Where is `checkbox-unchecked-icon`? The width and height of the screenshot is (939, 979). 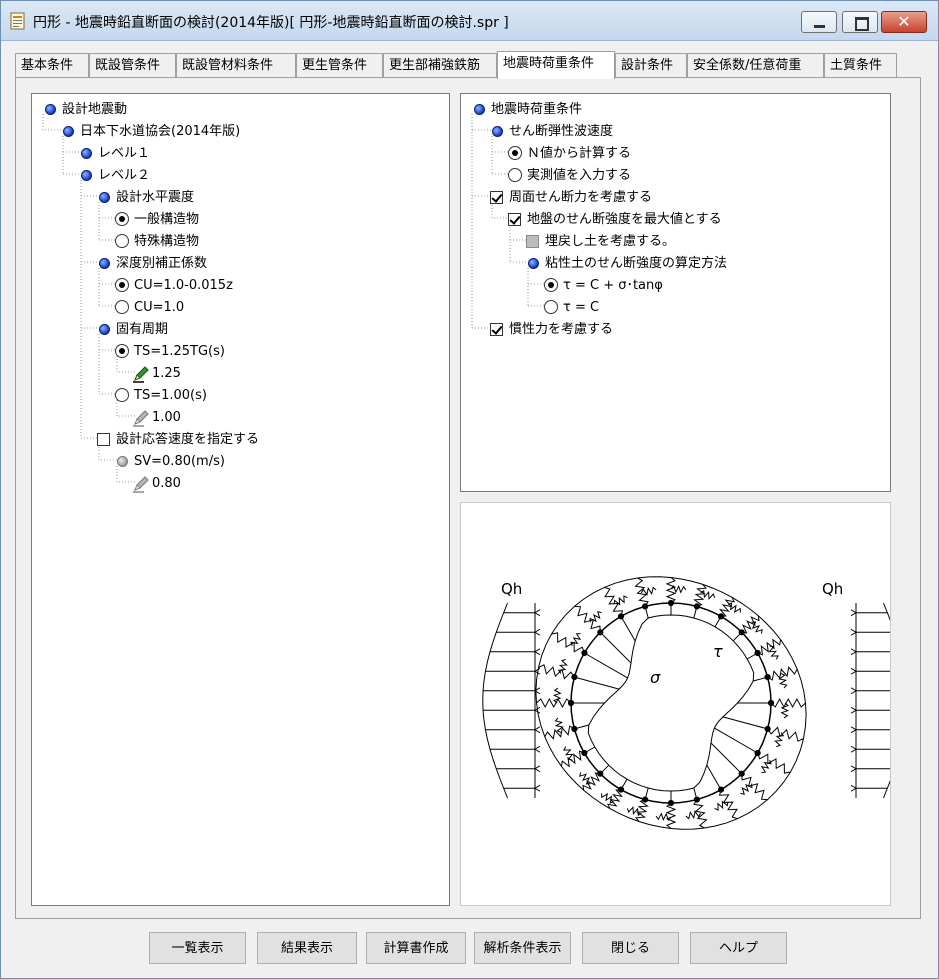
checkbox-unchecked-icon is located at coordinates (103, 439).